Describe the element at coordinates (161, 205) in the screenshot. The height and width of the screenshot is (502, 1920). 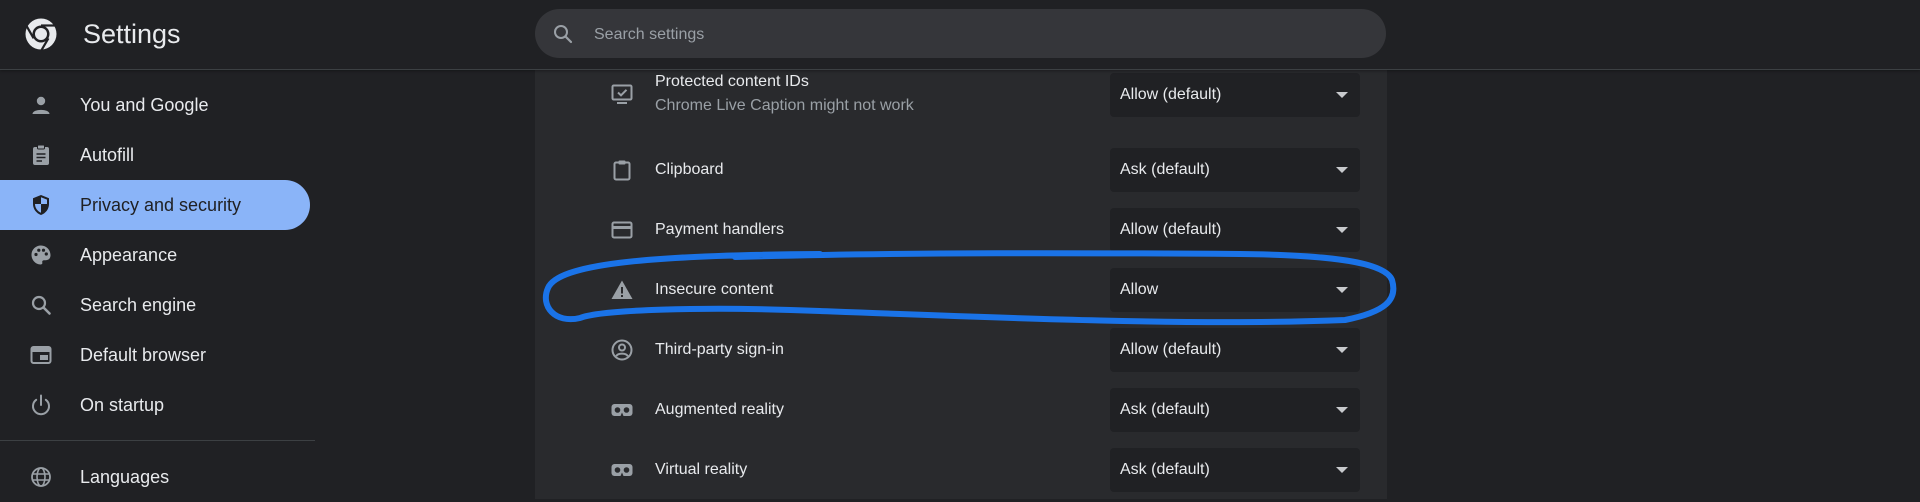
I see `sidebar-item-label: Privacy and security` at that location.